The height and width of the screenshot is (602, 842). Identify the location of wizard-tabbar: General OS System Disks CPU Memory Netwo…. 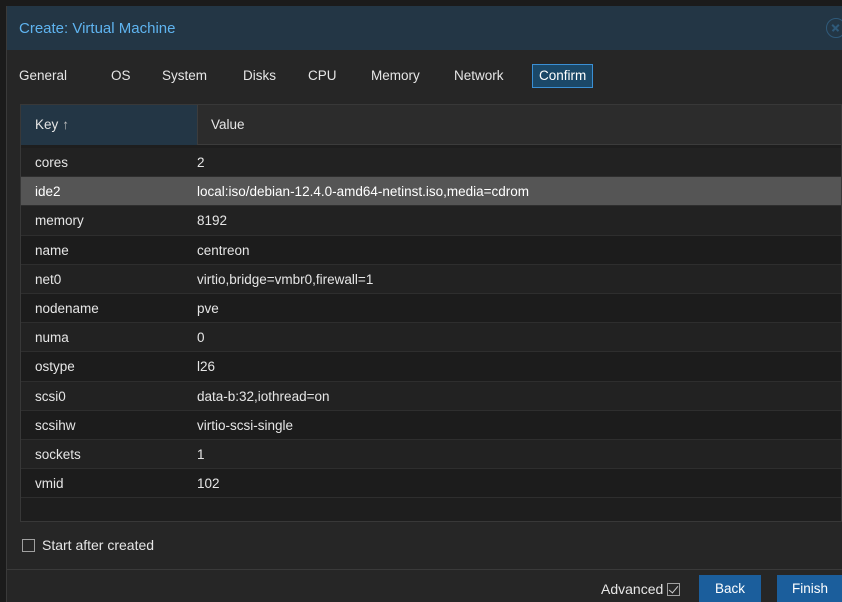
(424, 75).